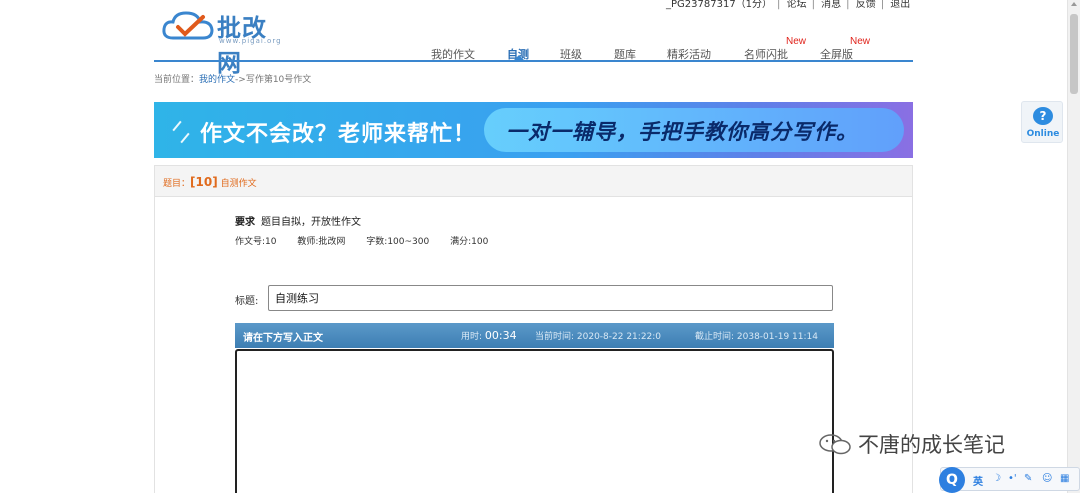  What do you see at coordinates (1074, 54) in the screenshot?
I see `scroll-thumb` at bounding box center [1074, 54].